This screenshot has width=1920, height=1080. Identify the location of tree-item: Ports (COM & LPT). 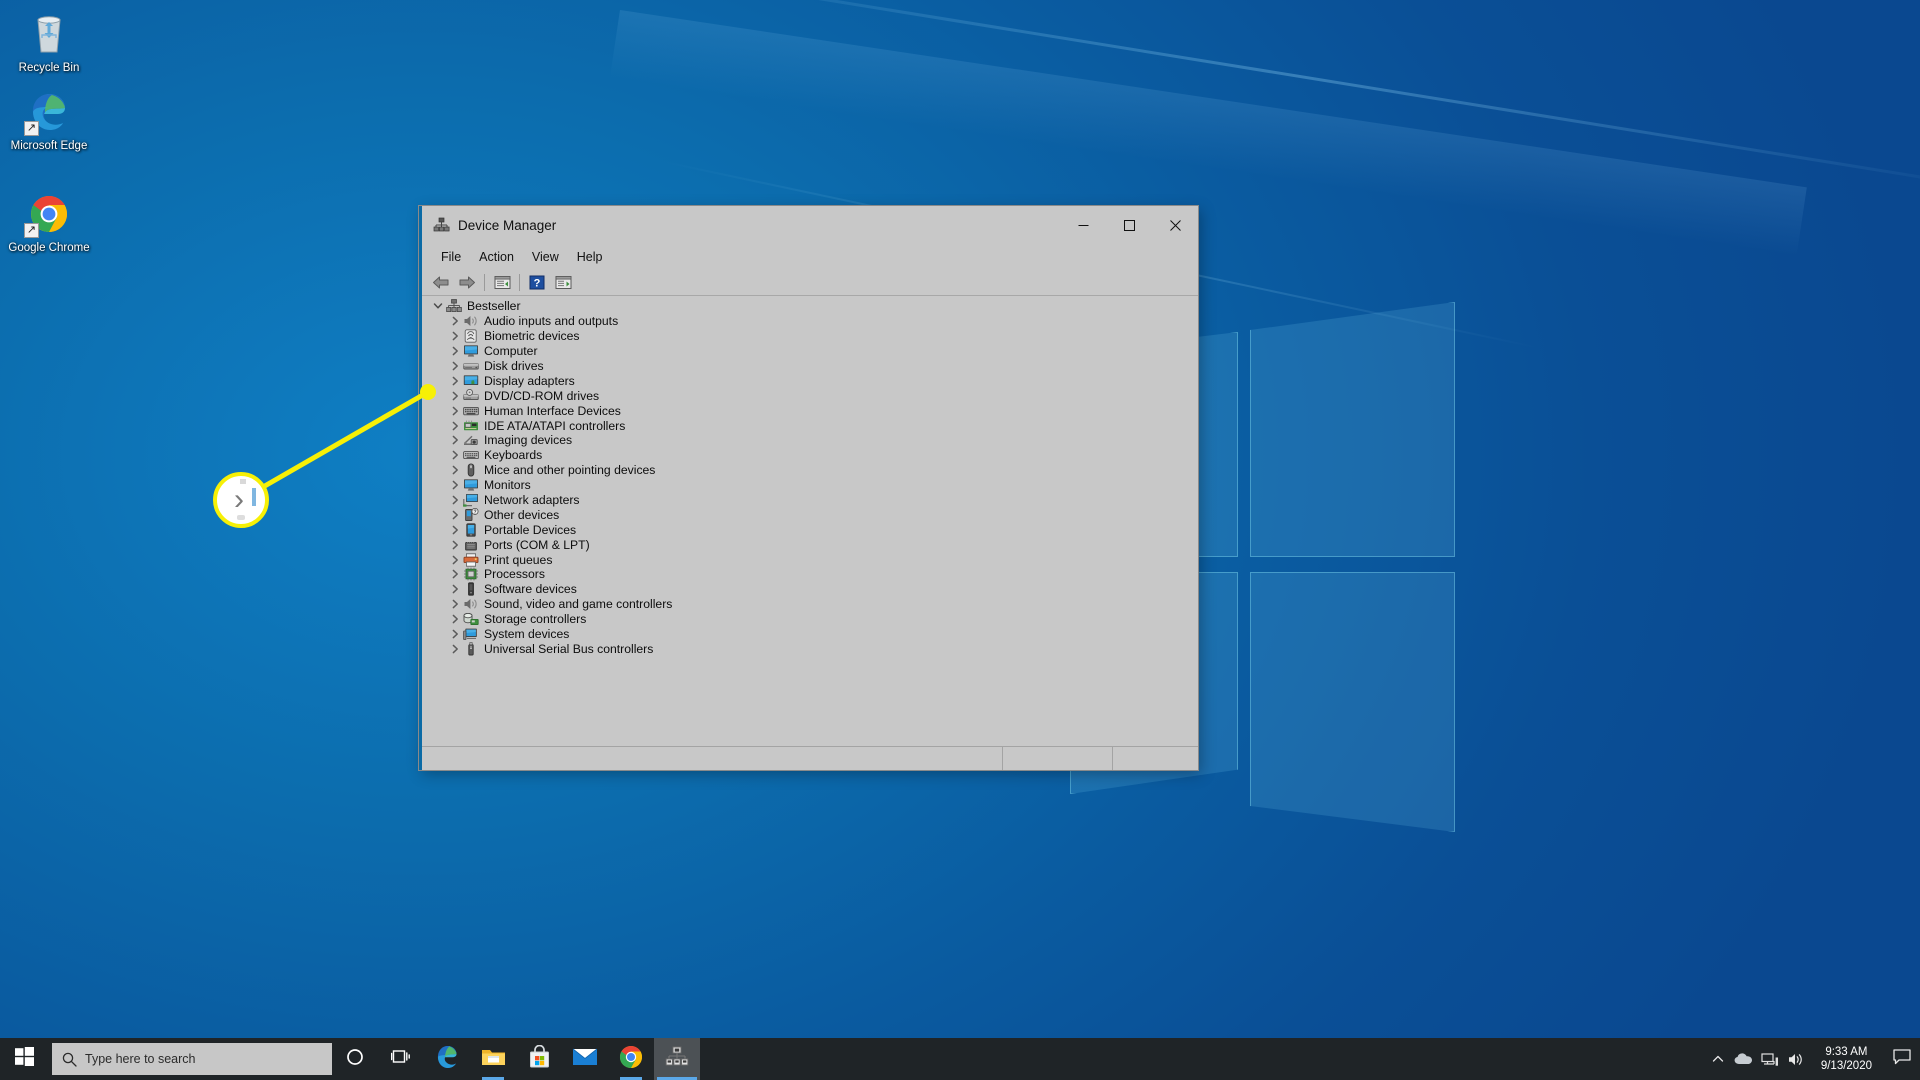
(810, 544).